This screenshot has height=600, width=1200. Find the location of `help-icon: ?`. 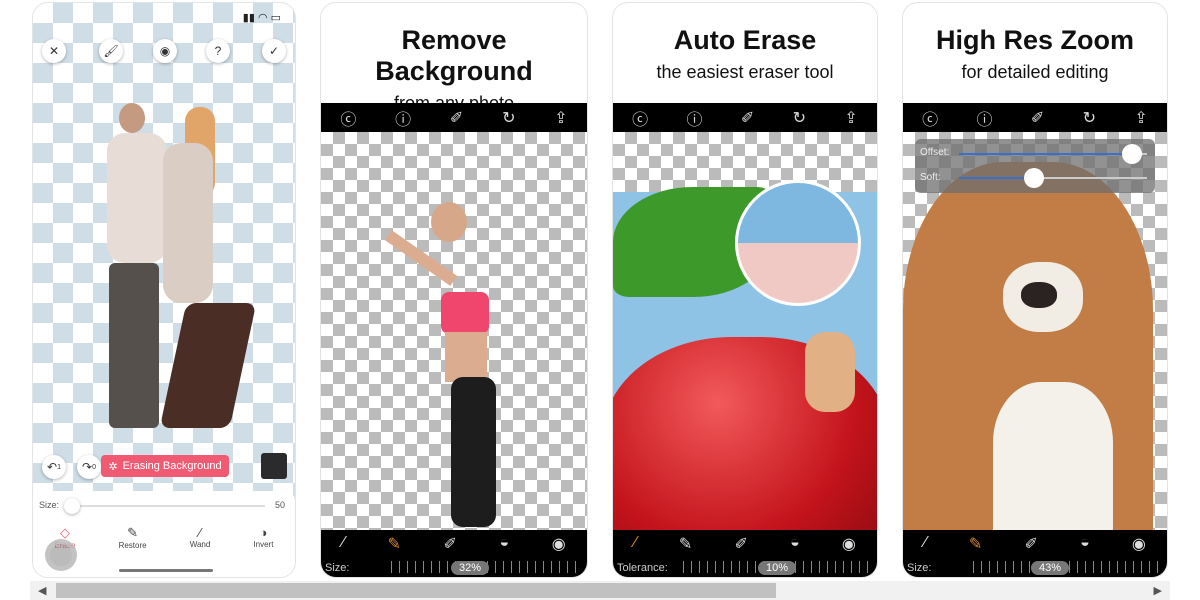

help-icon: ? is located at coordinates (218, 51).